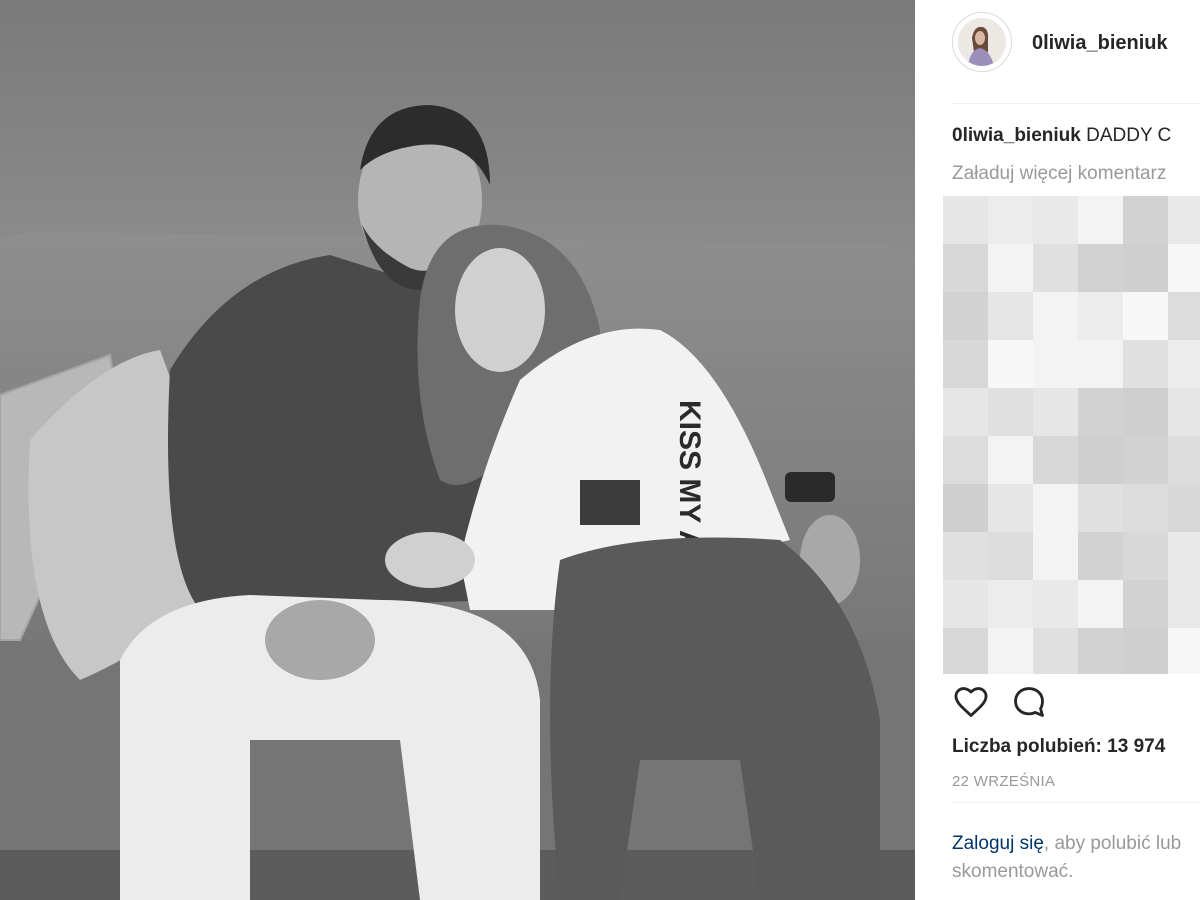 The width and height of the screenshot is (1200, 900). I want to click on avatar, so click(982, 42).